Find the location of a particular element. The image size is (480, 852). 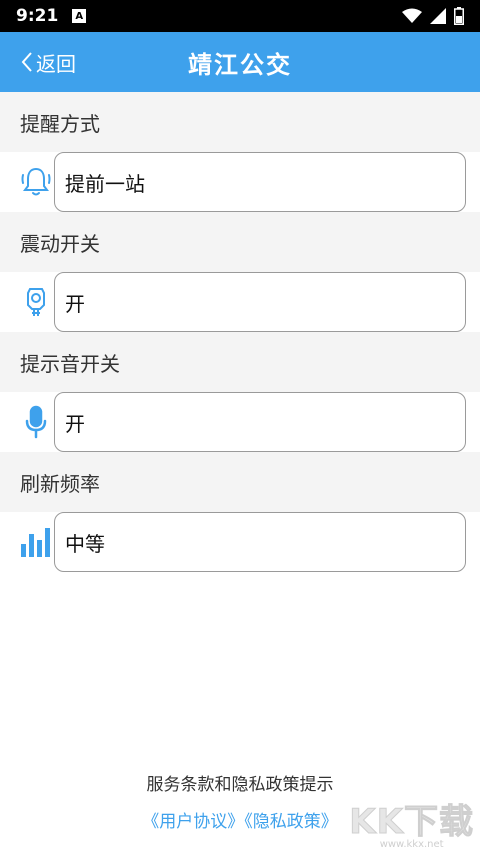

watermark: KK下载 www.kkx.net is located at coordinates (411, 822).